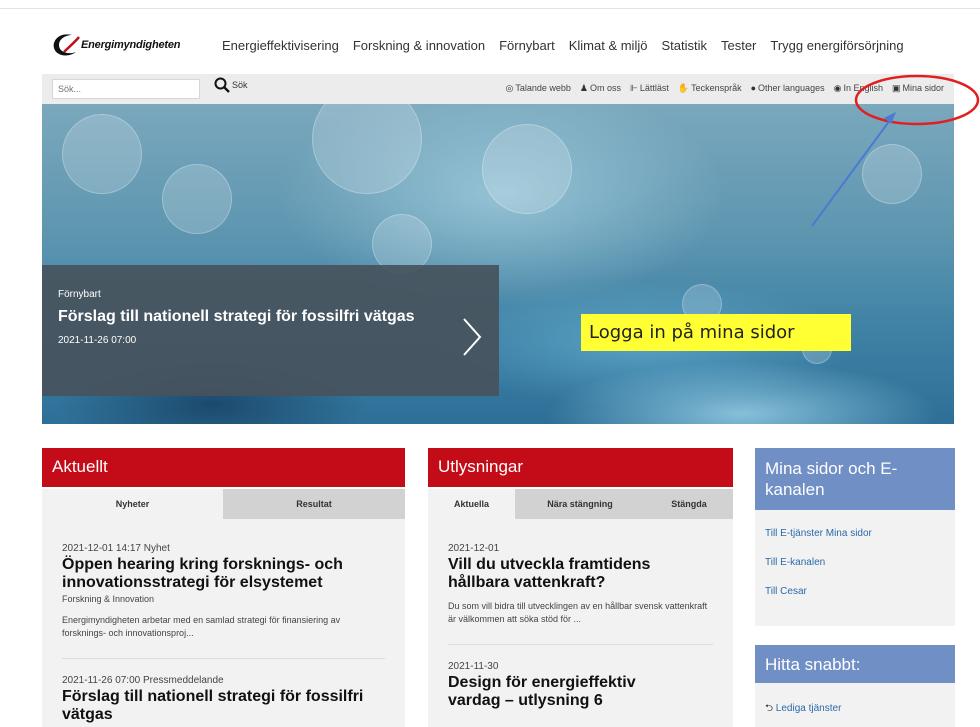 The height and width of the screenshot is (727, 980). Describe the element at coordinates (836, 45) in the screenshot. I see `nav-item-trygg: Trygg energiförsörjning` at that location.